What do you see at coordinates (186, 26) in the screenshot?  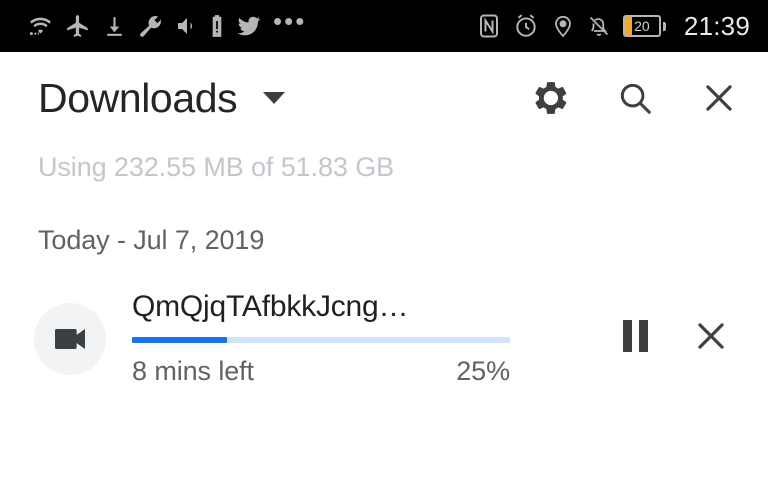 I see `volume-icon` at bounding box center [186, 26].